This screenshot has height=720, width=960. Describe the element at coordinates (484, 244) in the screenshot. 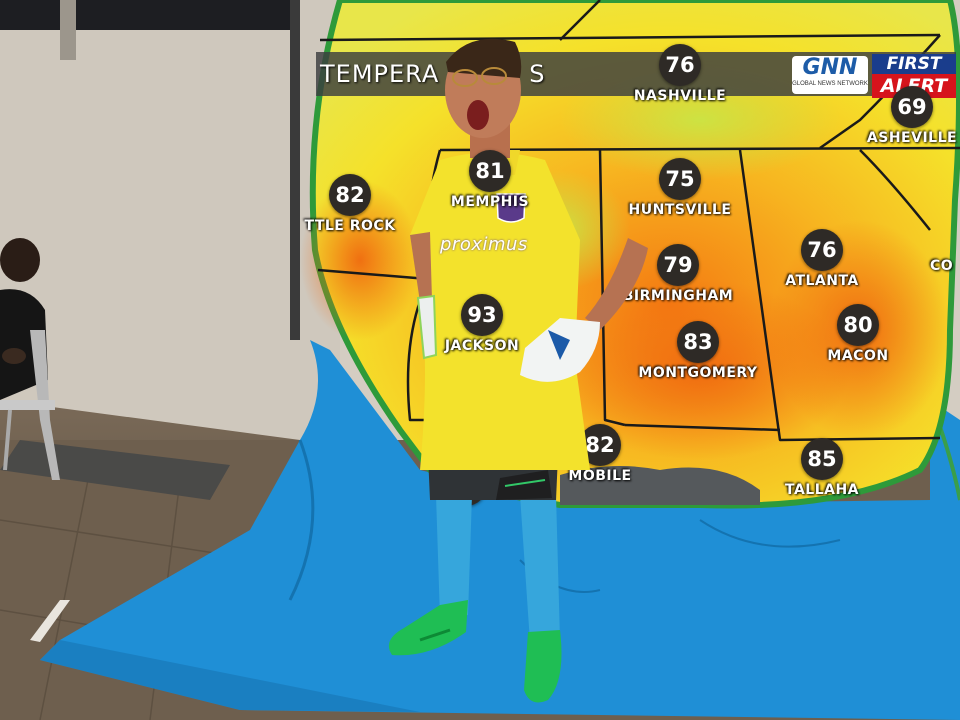

I see `jersey-sponsor-text: proximus` at that location.